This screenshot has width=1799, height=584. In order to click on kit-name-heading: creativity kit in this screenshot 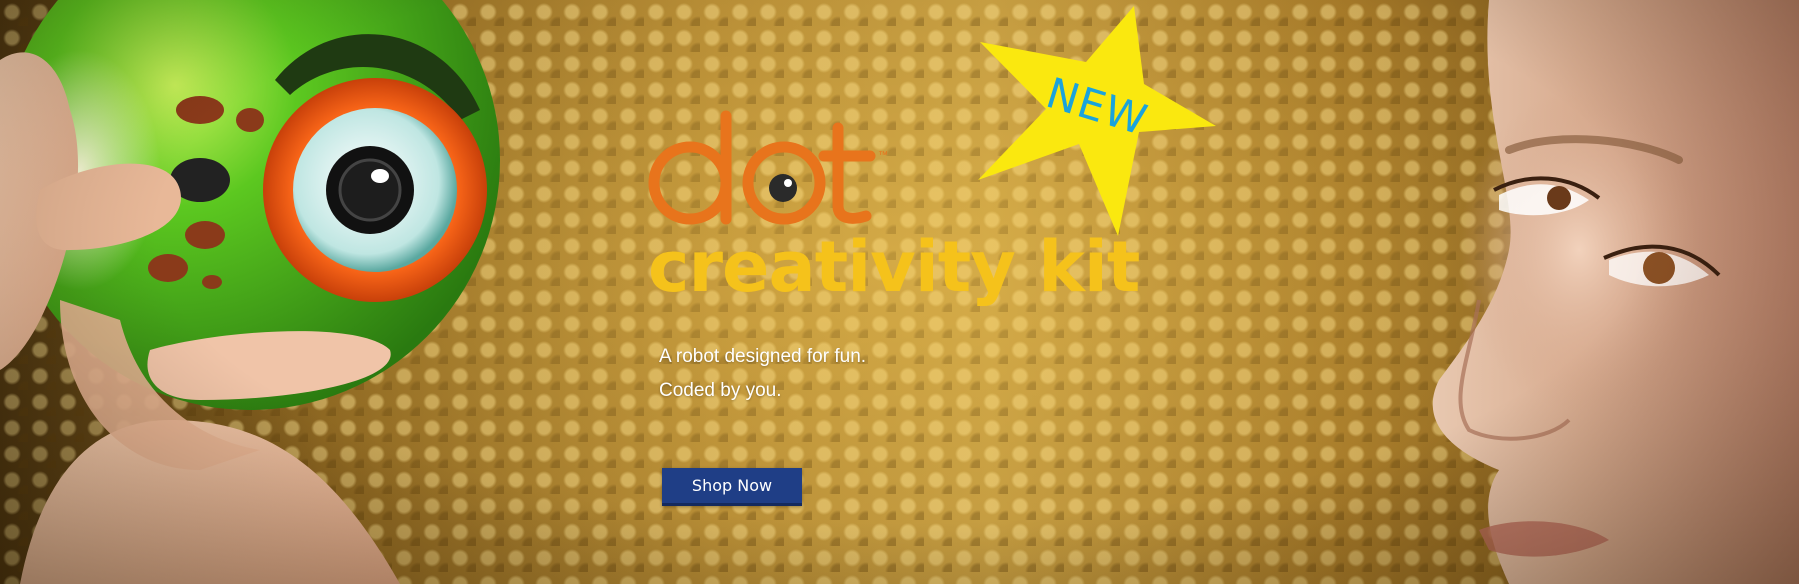, I will do `click(894, 267)`.